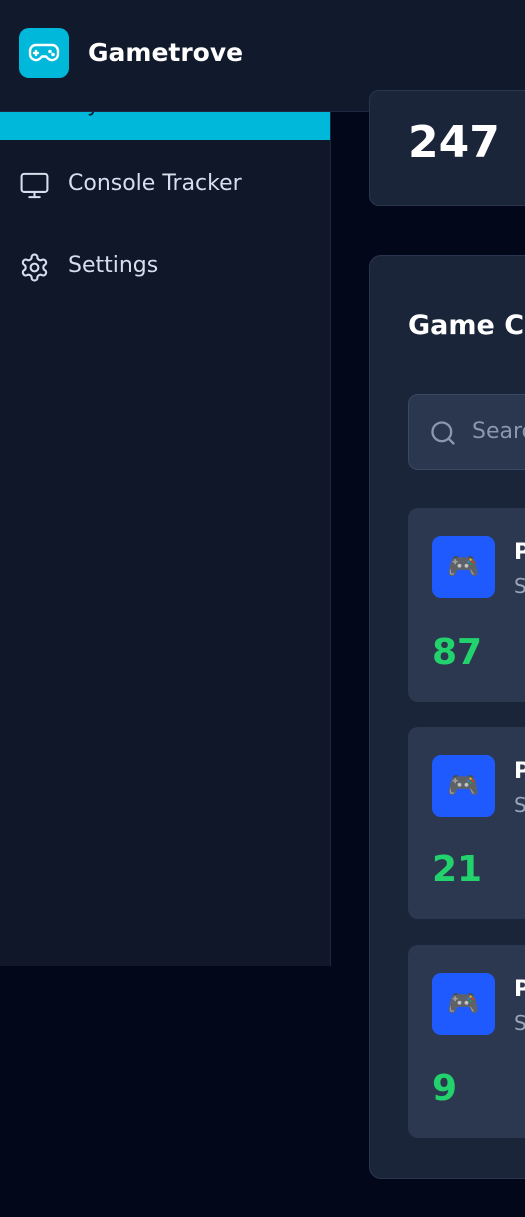  What do you see at coordinates (445, 1088) in the screenshot?
I see `game-count: 9` at bounding box center [445, 1088].